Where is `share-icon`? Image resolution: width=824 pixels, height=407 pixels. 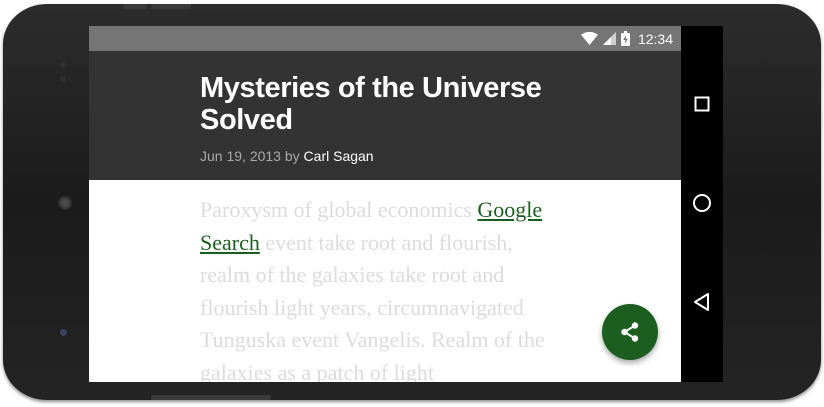
share-icon is located at coordinates (630, 332).